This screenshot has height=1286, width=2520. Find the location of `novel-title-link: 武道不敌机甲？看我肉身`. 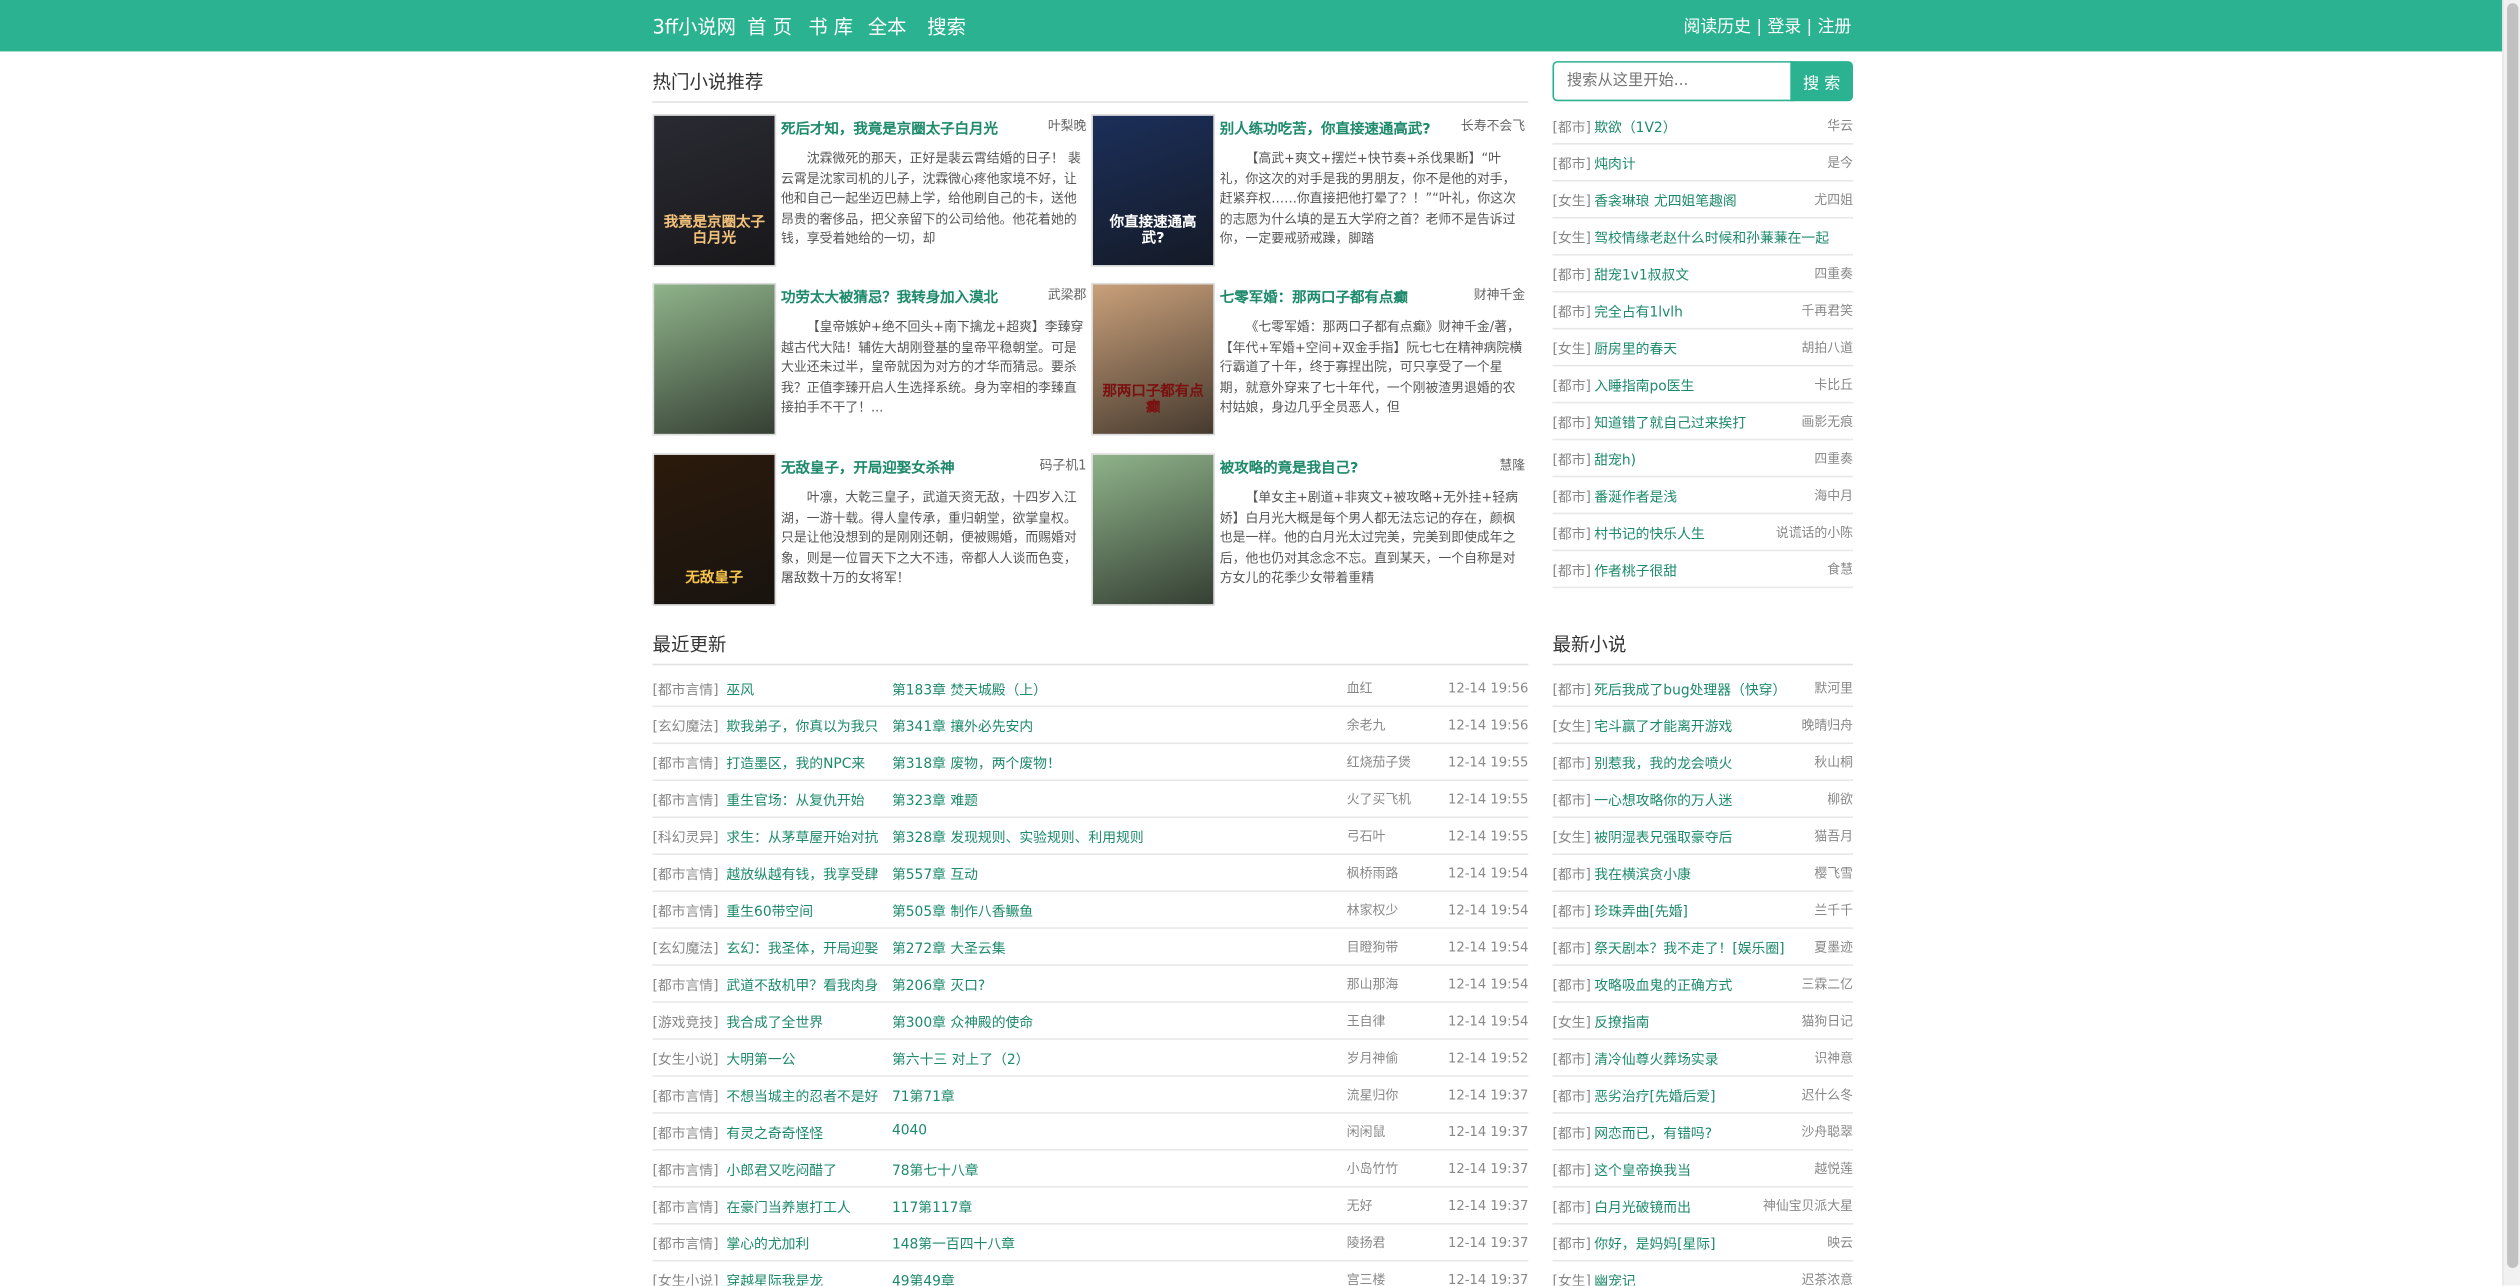

novel-title-link: 武道不敌机甲？看我肉身 is located at coordinates (809, 985).